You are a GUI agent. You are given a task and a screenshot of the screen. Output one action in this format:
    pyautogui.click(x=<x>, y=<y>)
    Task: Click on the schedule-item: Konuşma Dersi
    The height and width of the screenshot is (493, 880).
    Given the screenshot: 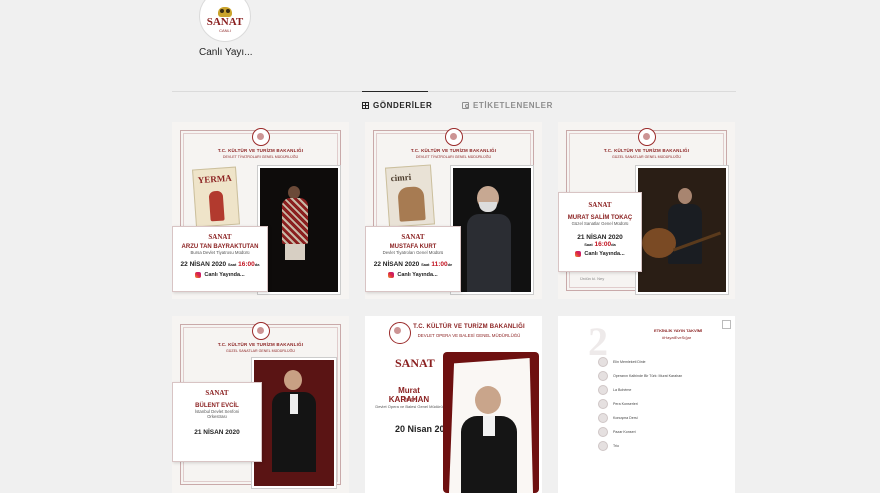 What is the action you would take?
    pyautogui.click(x=618, y=418)
    